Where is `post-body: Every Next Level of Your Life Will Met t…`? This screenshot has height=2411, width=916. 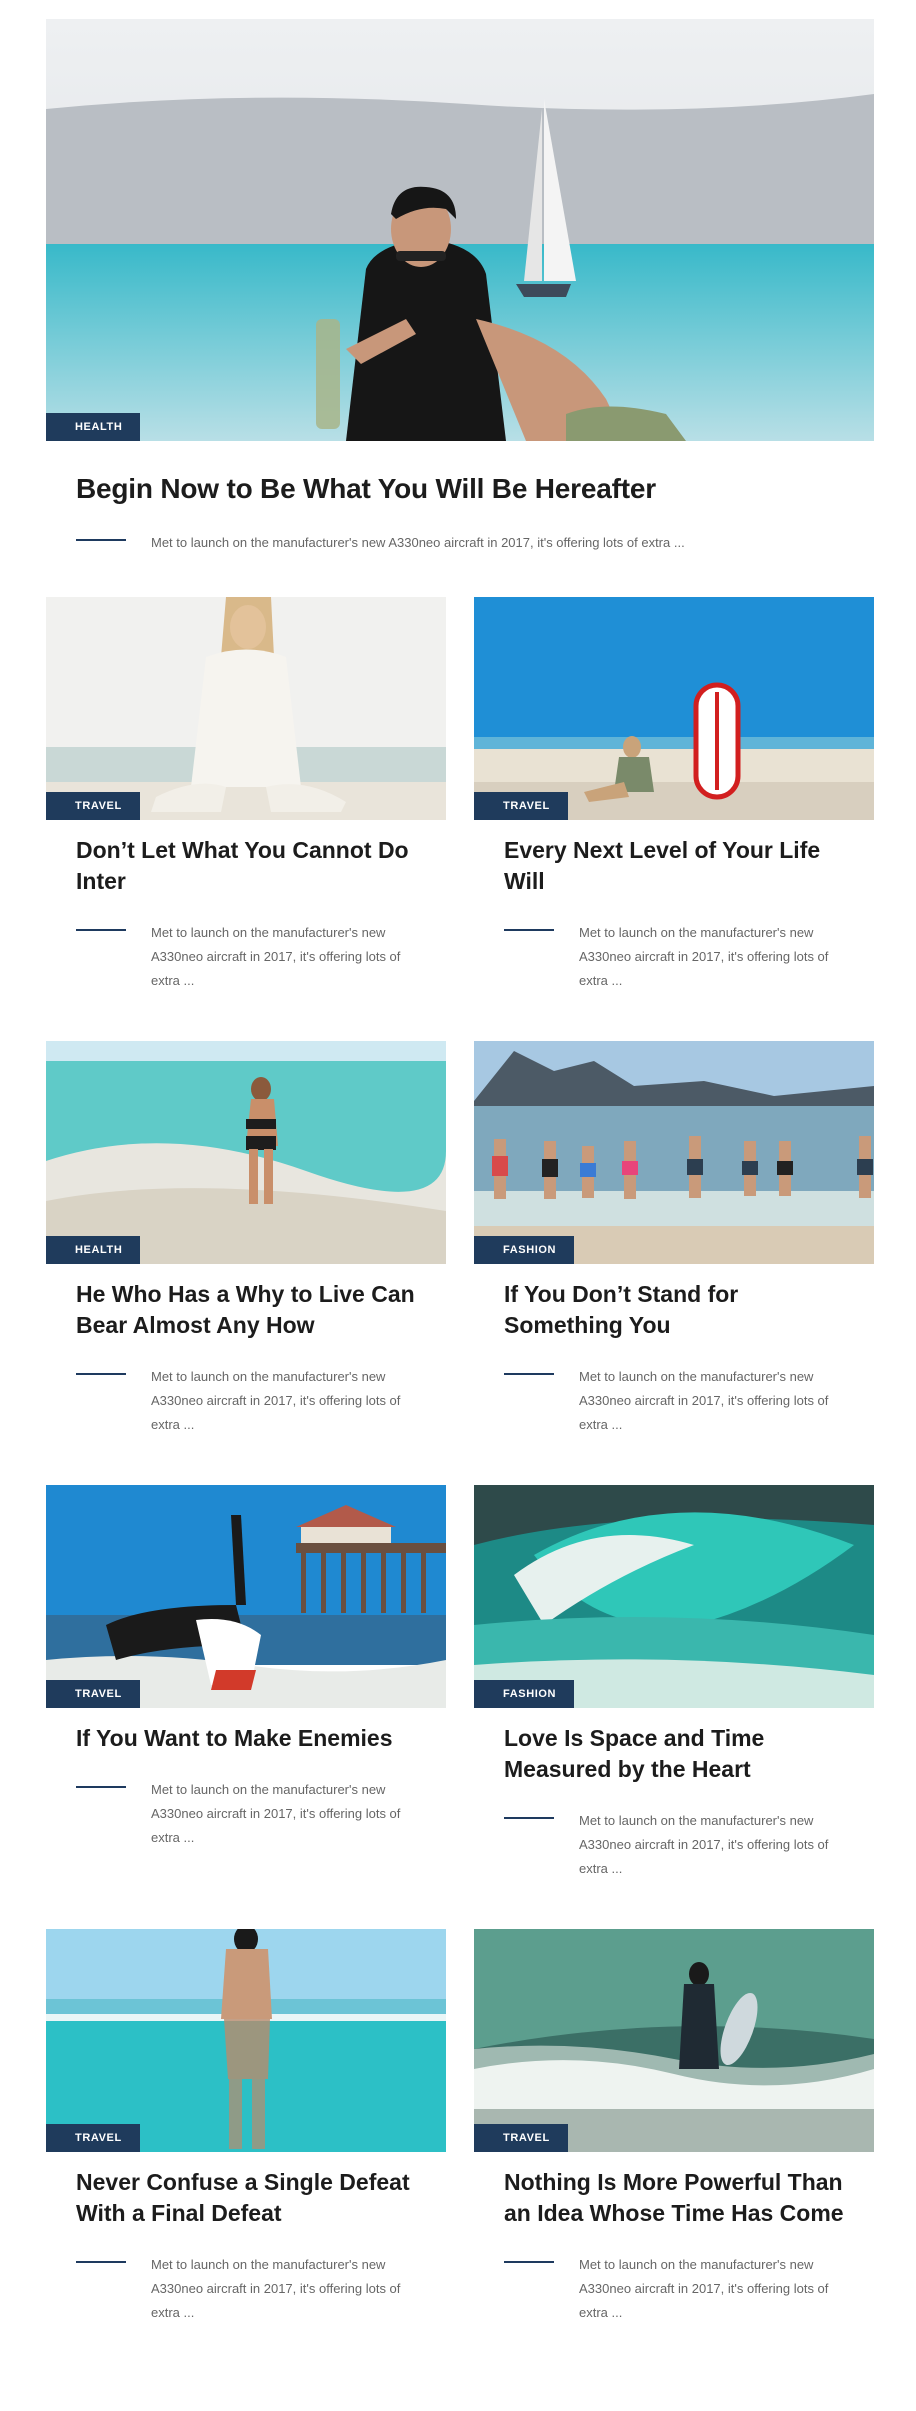 post-body: Every Next Level of Your Life Will Met t… is located at coordinates (674, 906).